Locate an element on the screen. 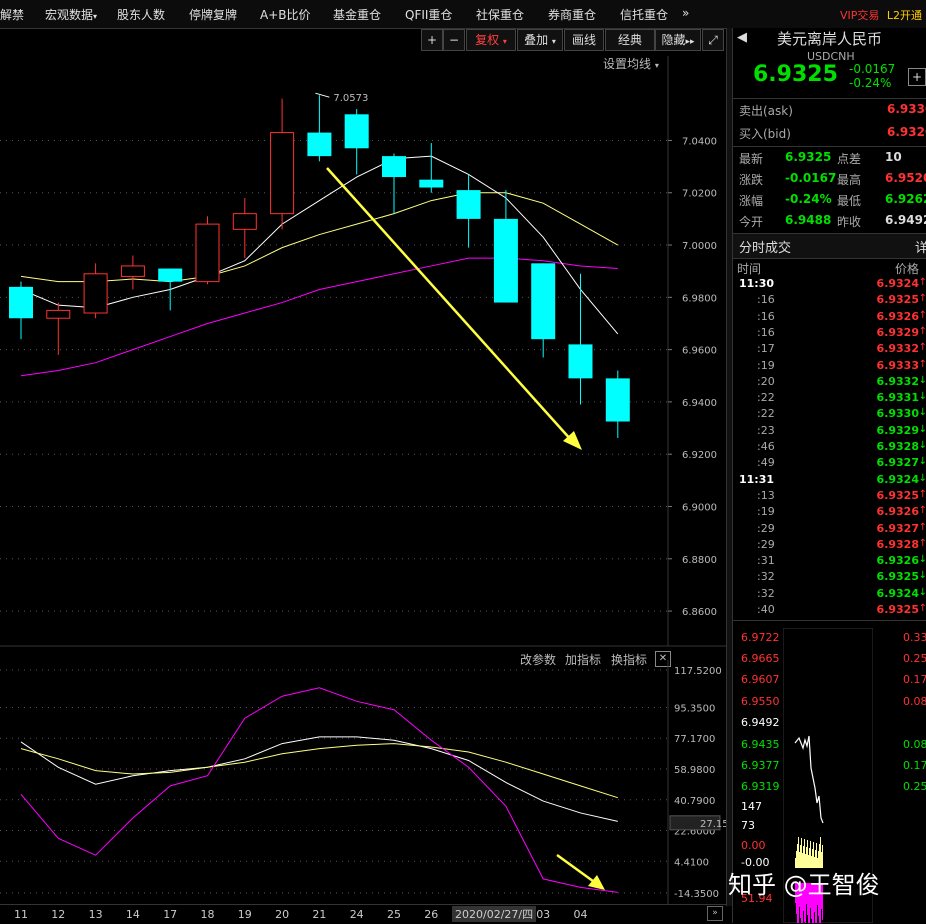 The image size is (926, 924). nav-more-icon: » is located at coordinates (685, 13).